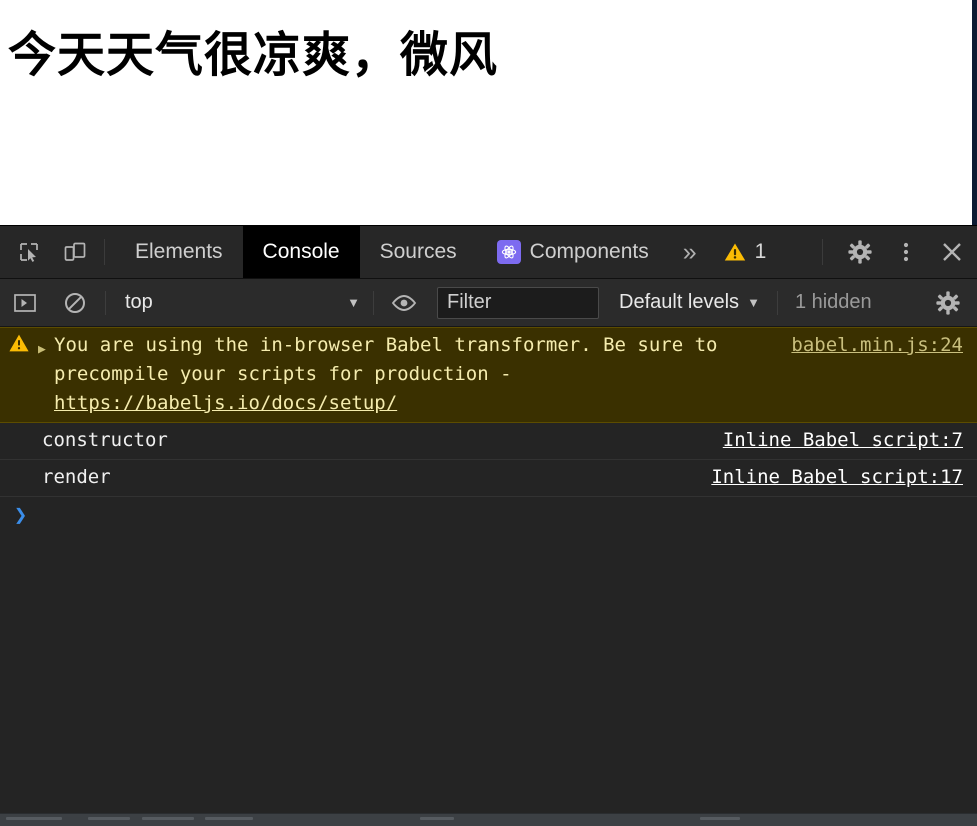  I want to click on log-message-text: constructor, so click(105, 440).